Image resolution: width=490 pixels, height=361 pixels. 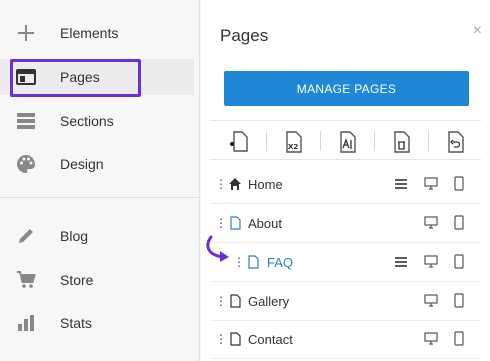 I want to click on pencil-icon, so click(x=26, y=236).